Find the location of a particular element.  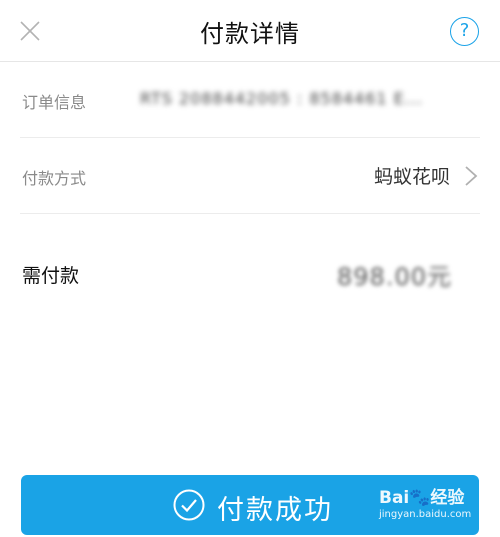

header-bar: 付款详情 ? is located at coordinates (250, 31).